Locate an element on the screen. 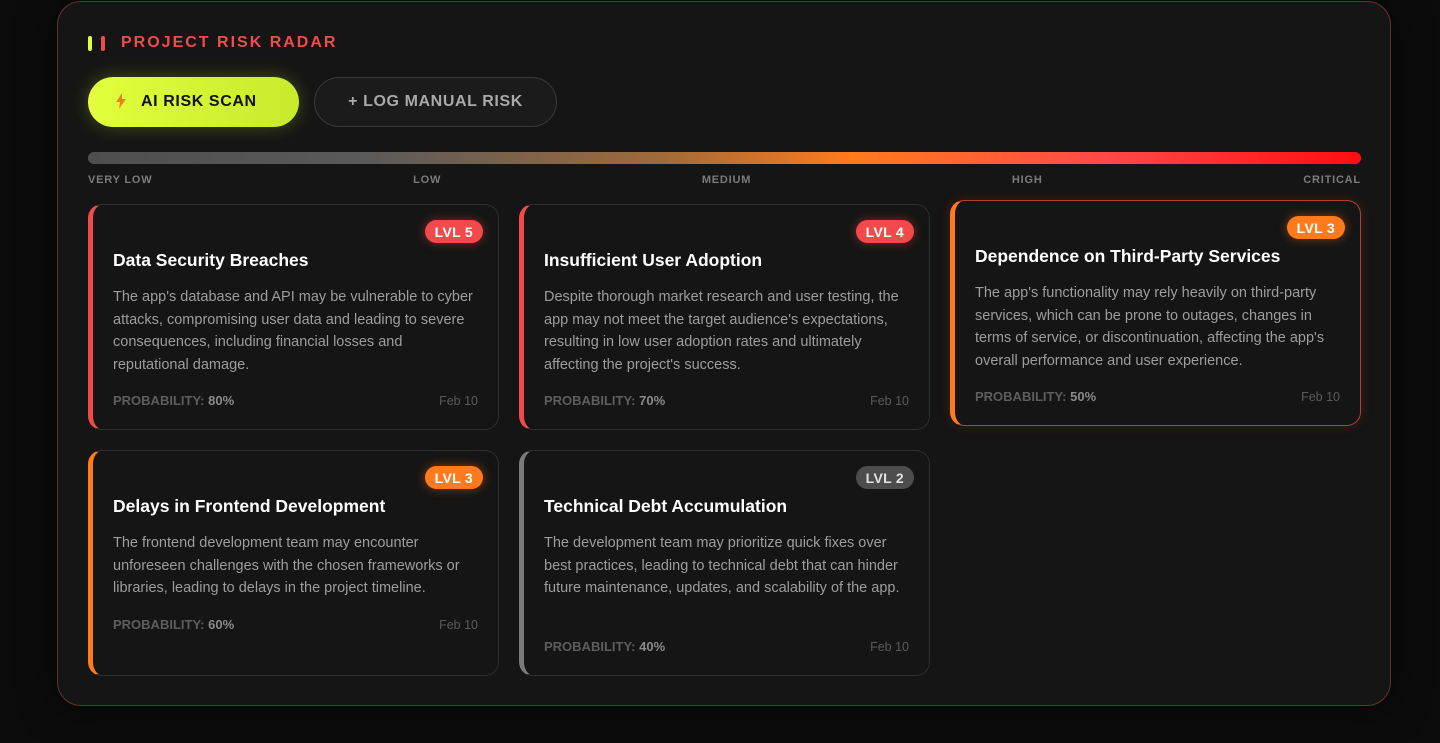 This screenshot has height=743, width=1440. risk-probability: PROBABILITY: 50% is located at coordinates (1035, 396).